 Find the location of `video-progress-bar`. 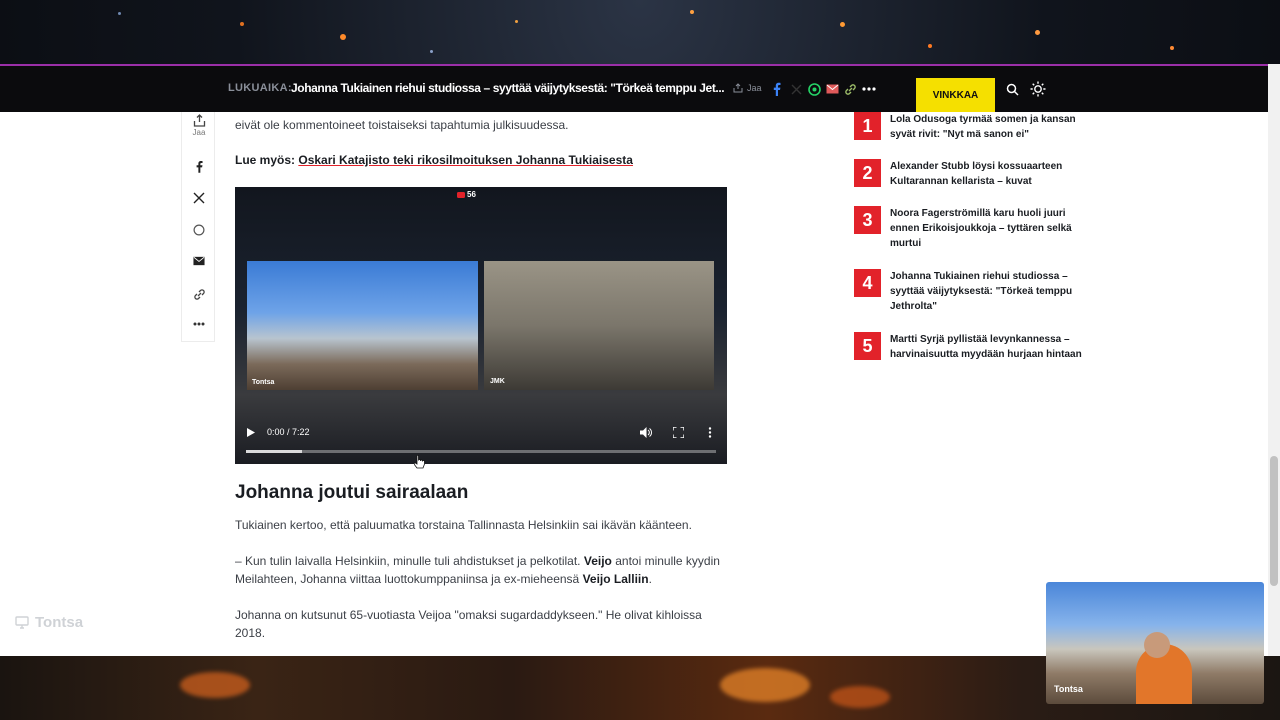

video-progress-bar is located at coordinates (481, 451).